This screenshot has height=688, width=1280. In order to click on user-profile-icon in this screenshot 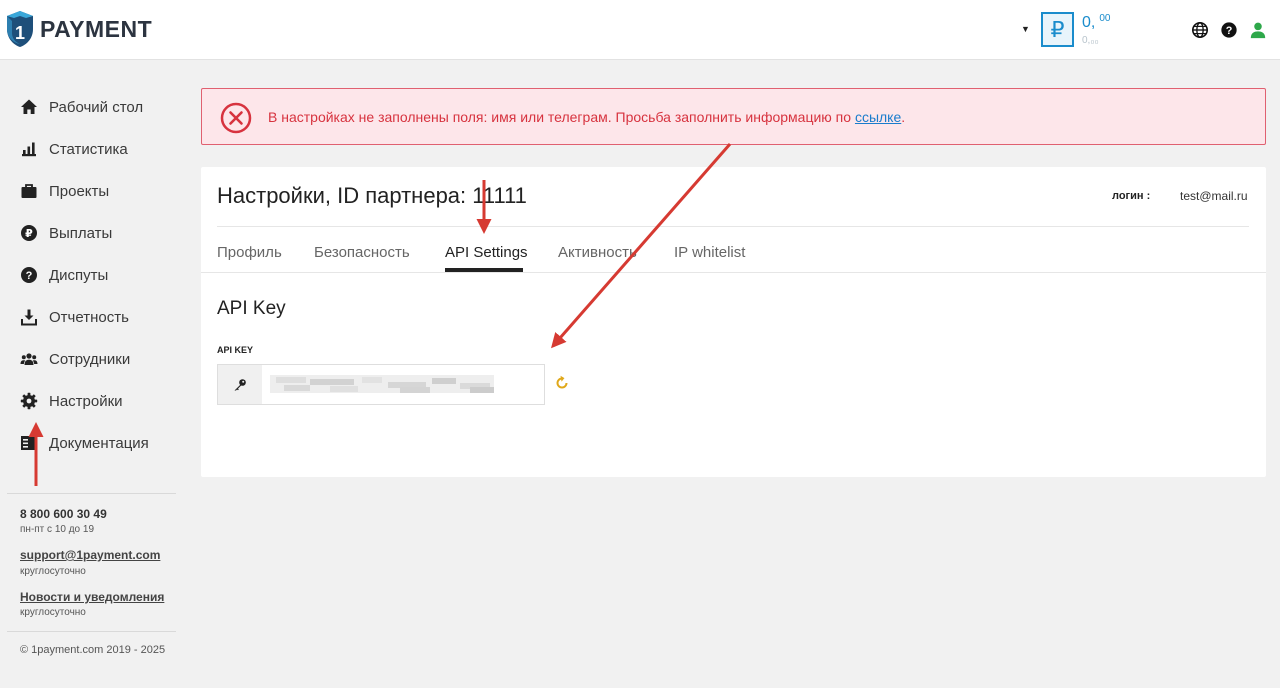, I will do `click(1258, 30)`.